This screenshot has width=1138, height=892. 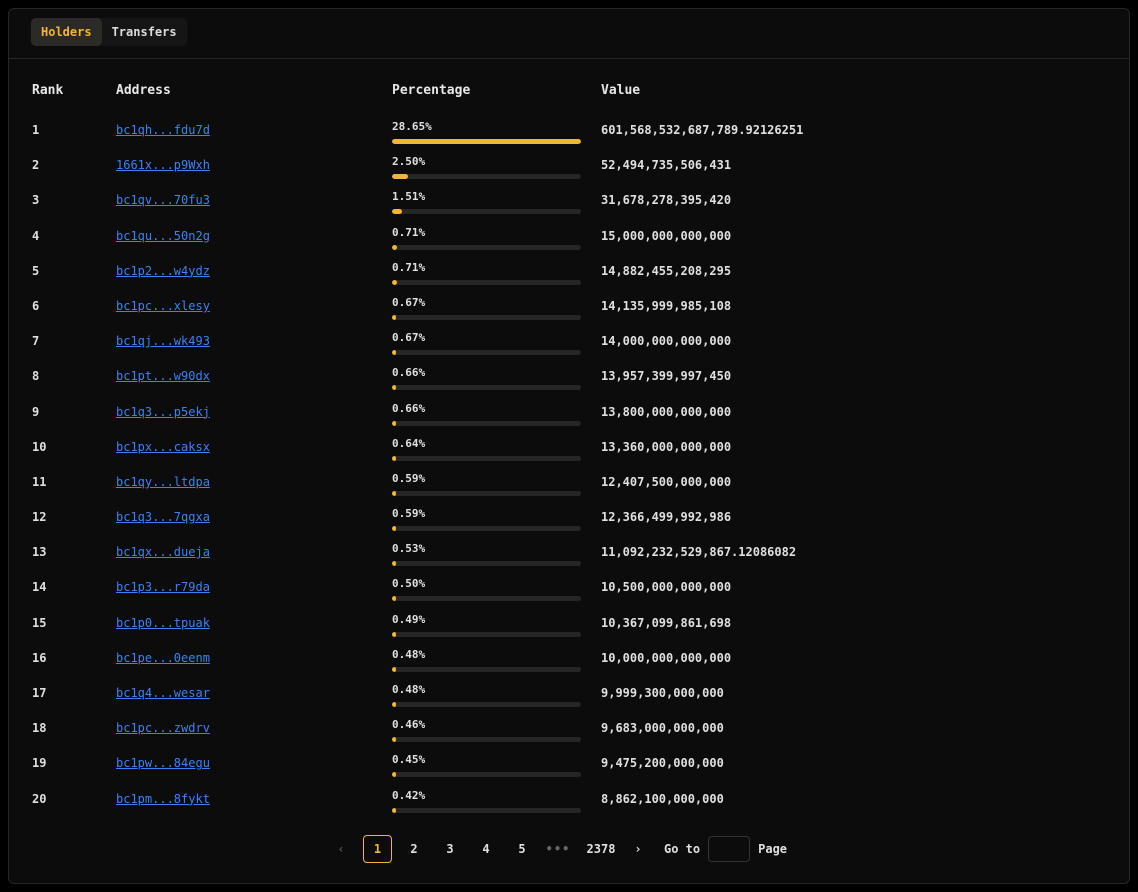 I want to click on value-cell: 10,367,099,861,698, so click(x=666, y=622).